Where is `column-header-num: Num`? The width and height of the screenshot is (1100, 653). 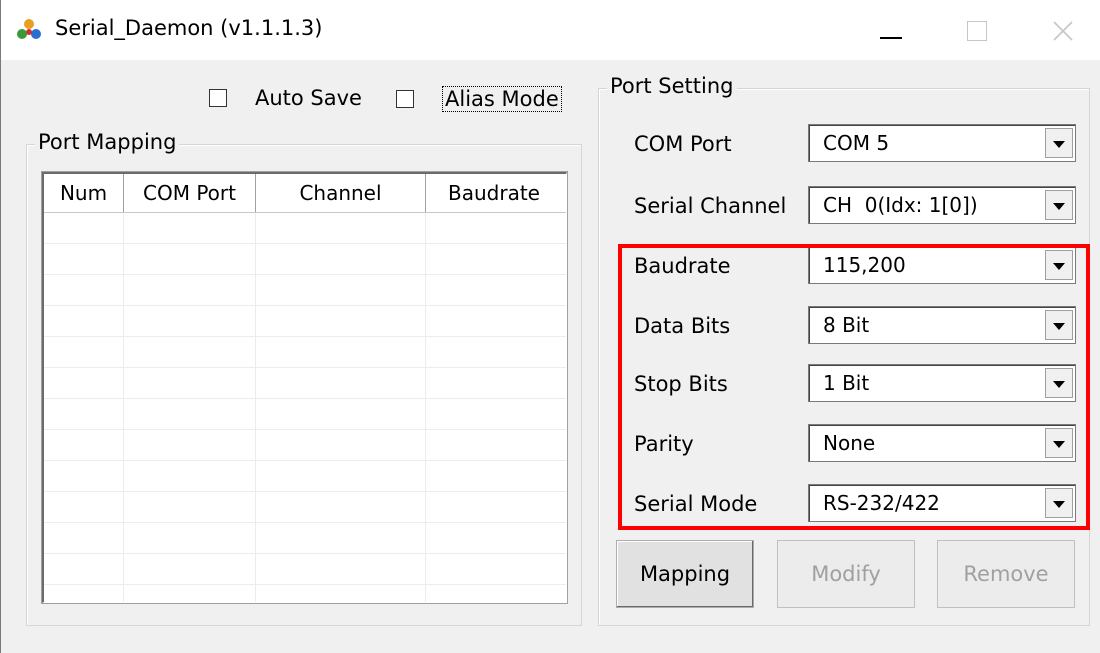
column-header-num: Num is located at coordinates (84, 193).